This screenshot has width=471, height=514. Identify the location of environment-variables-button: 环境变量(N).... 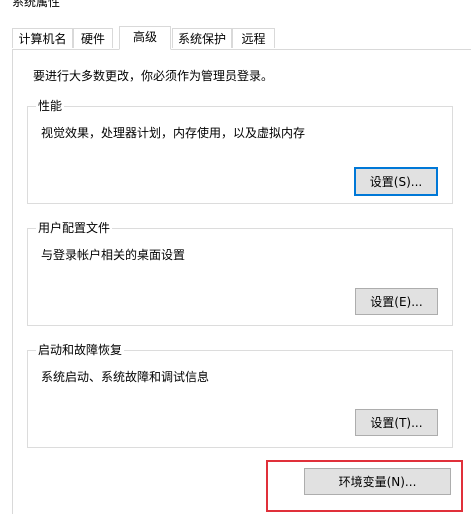
(377, 481).